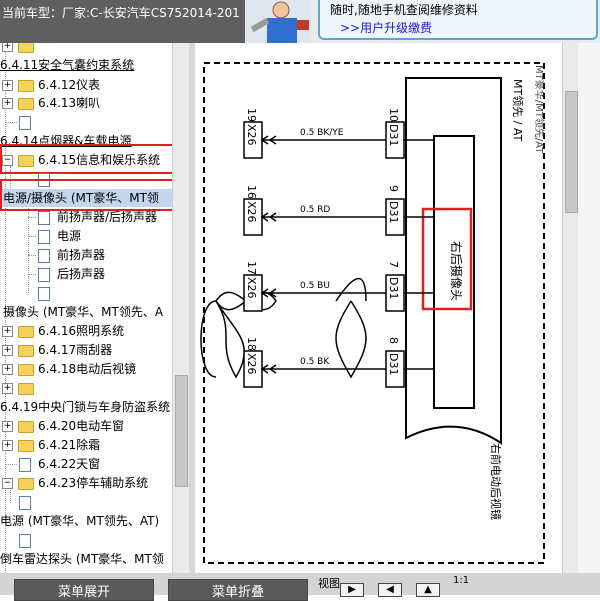  I want to click on tree-item-label: 摄像头 (MT豪华、MT领先、A, so click(83, 312).